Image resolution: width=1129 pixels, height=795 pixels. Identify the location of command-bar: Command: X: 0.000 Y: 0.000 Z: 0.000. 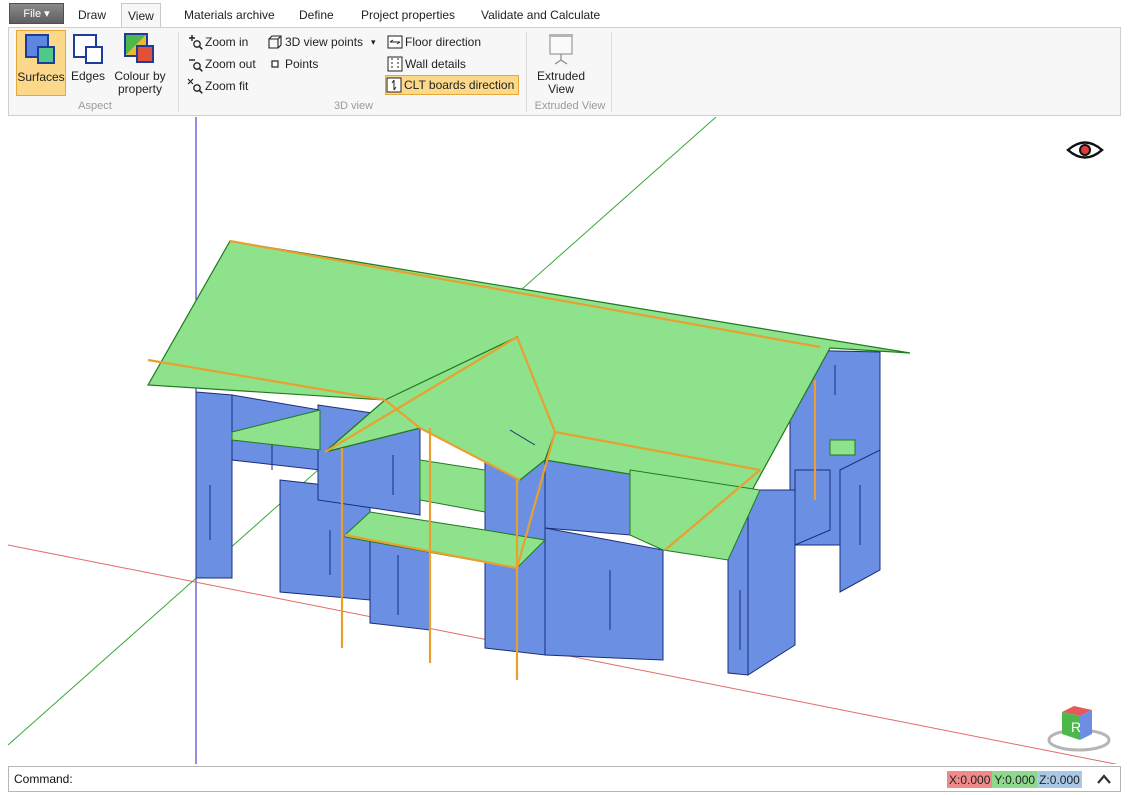
(564, 779).